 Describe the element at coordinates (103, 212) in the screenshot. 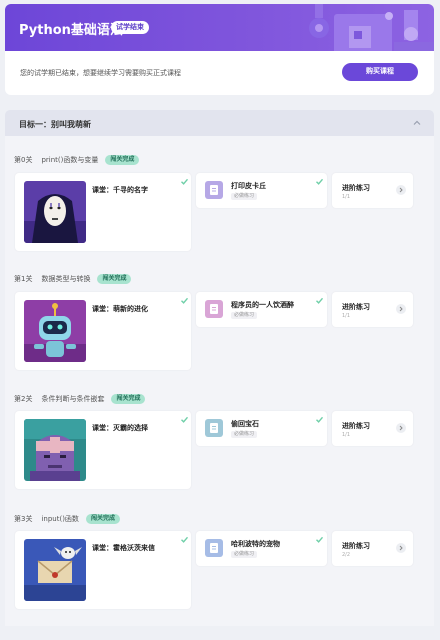

I see `lesson-card: 课堂：千寻的名字` at that location.